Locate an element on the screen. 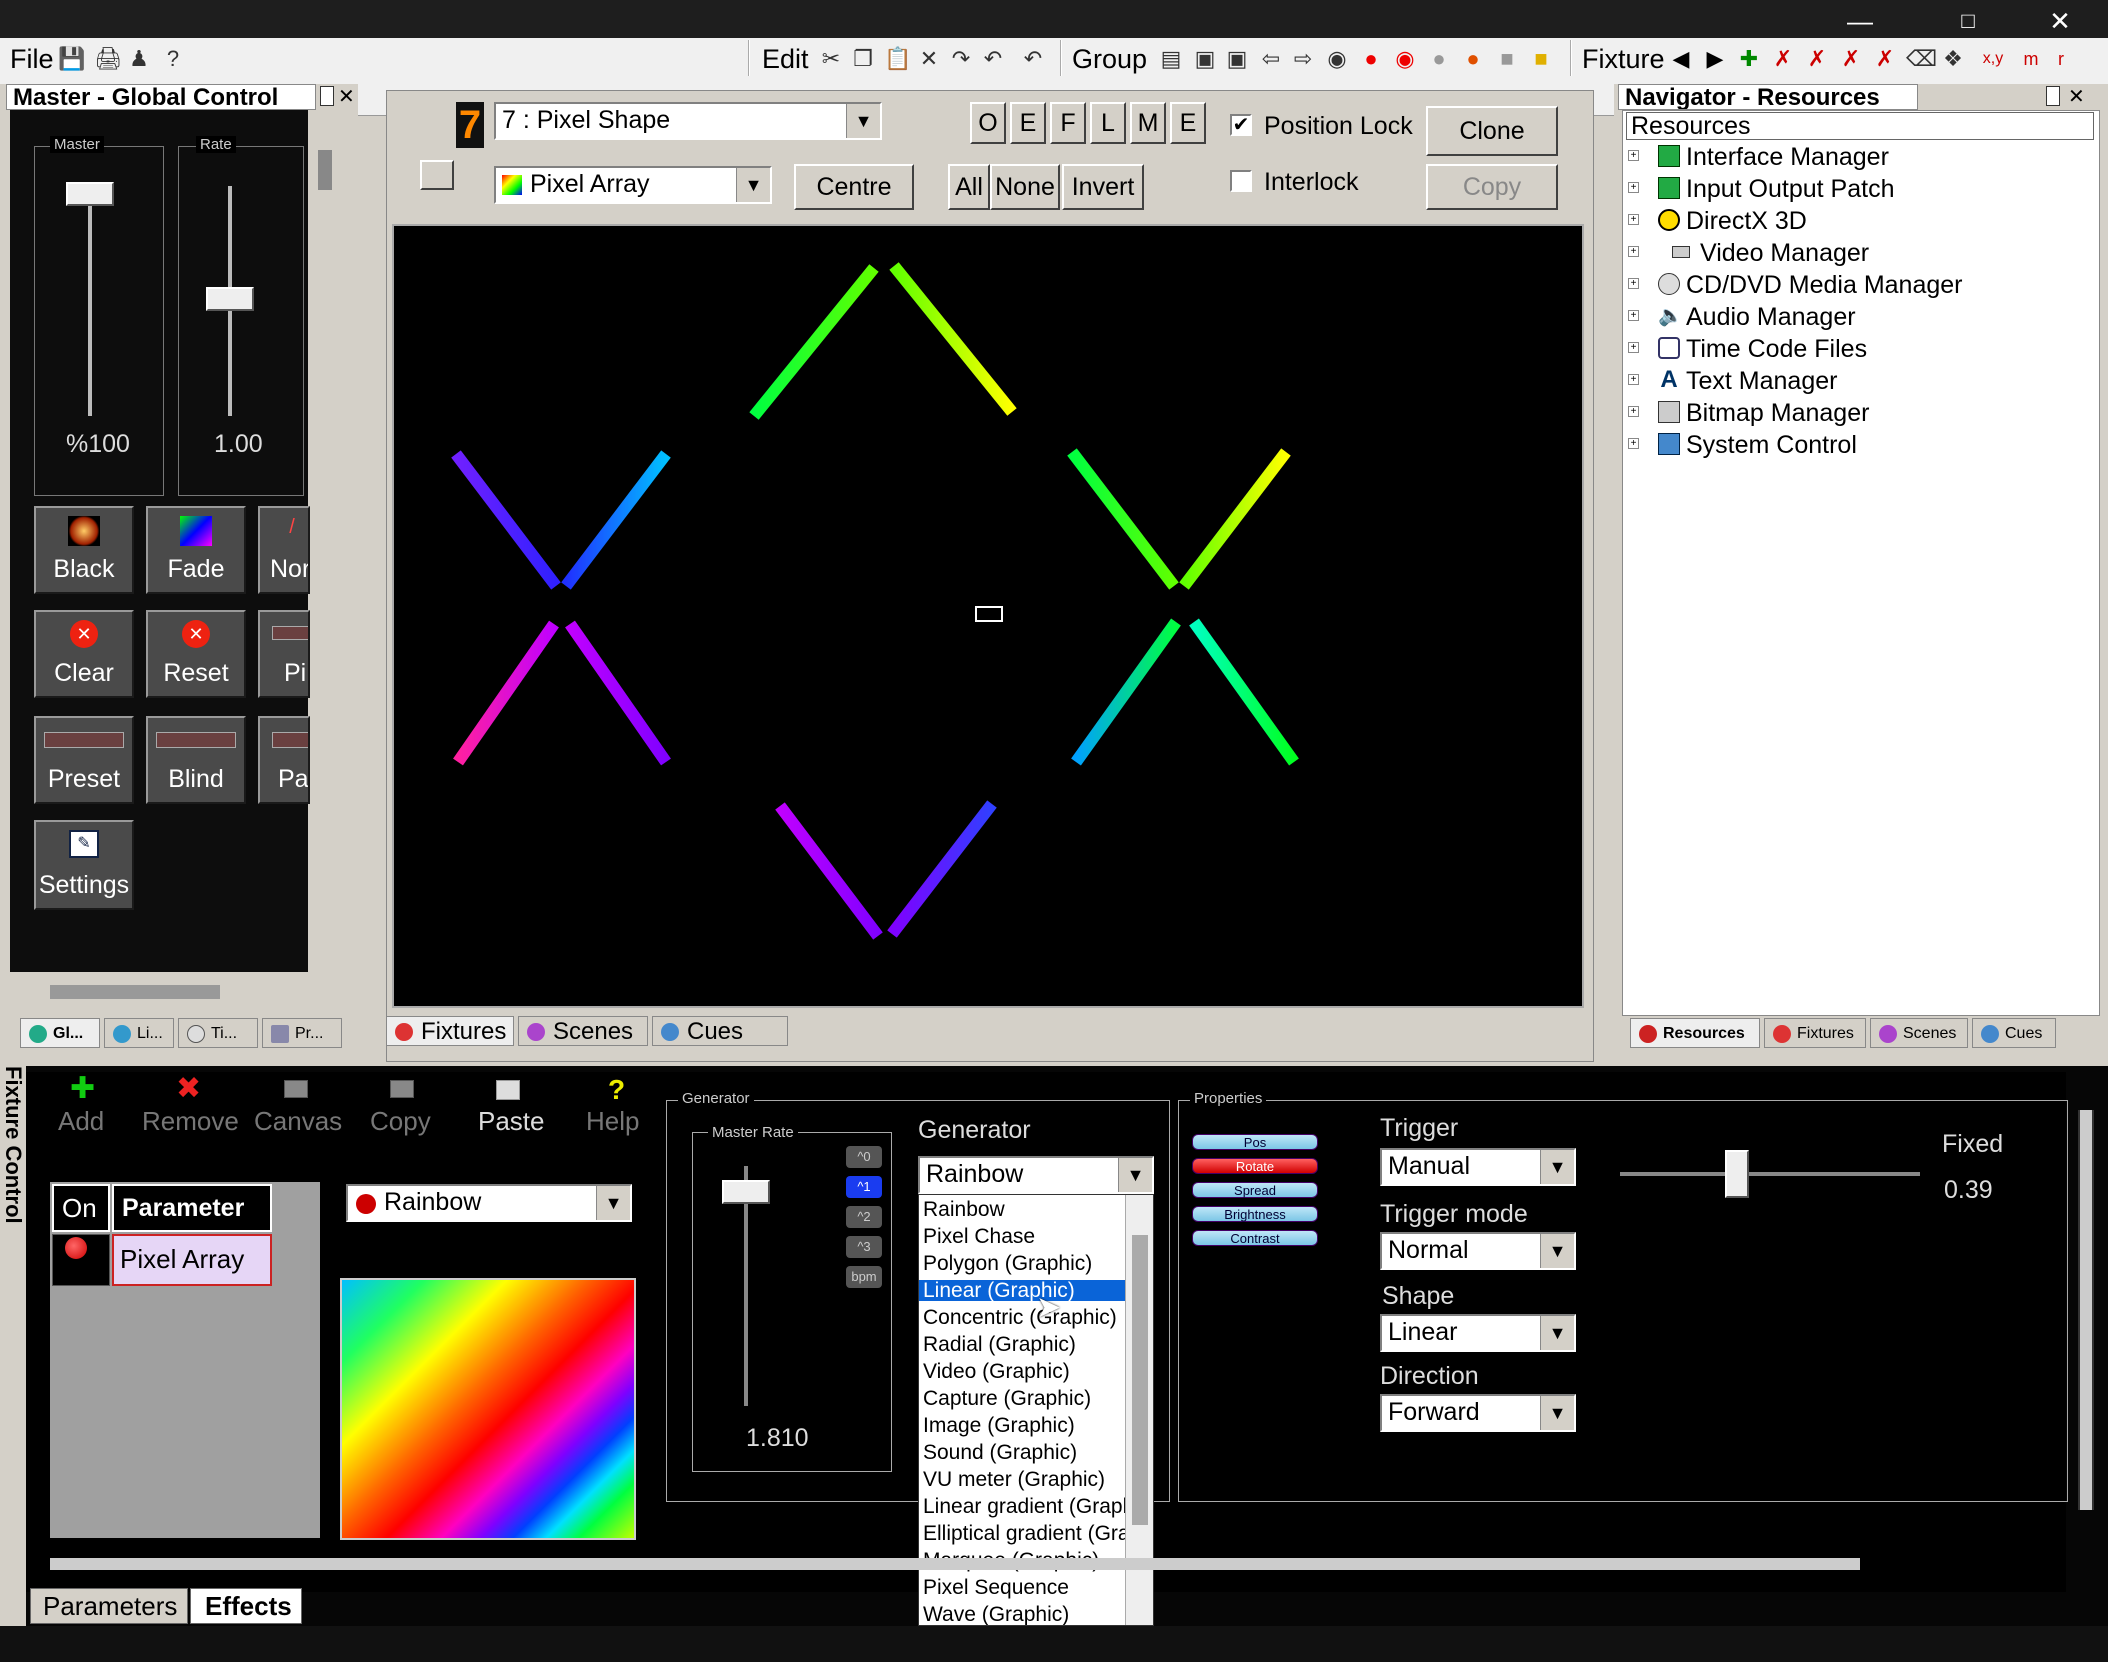  generator-select: Rainbow ▼ is located at coordinates (1036, 1175).